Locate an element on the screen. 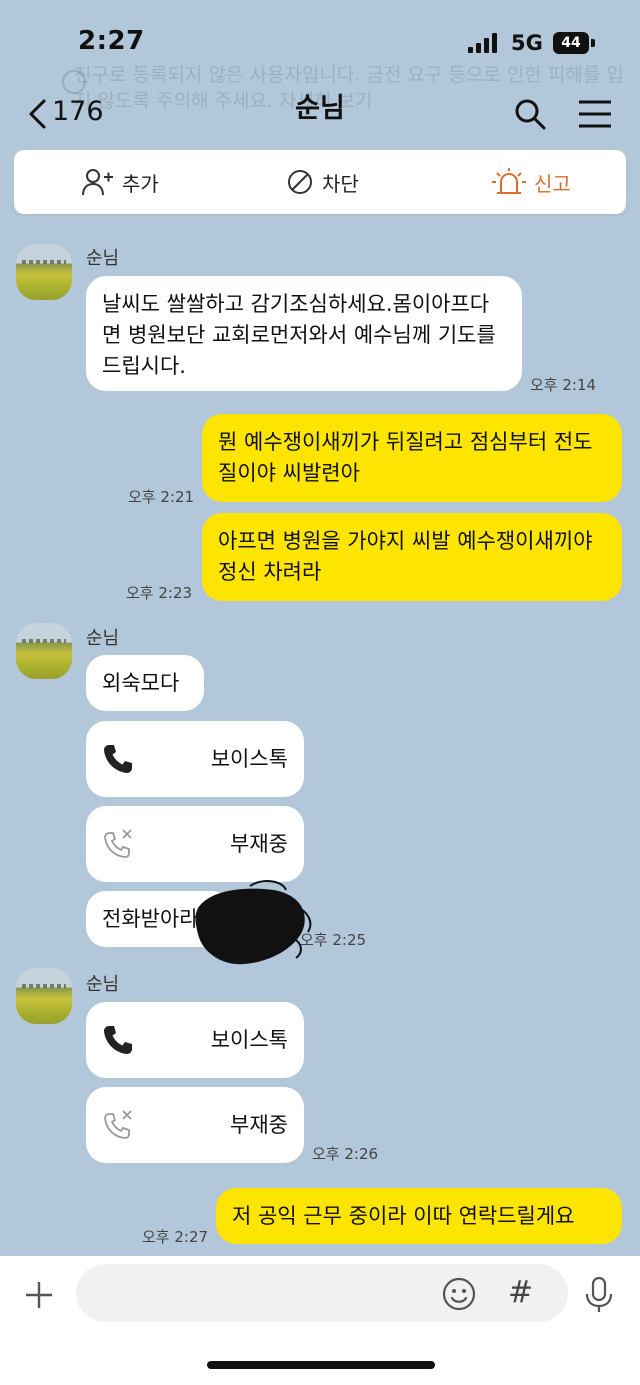 The image size is (640, 1385). action-bar: 추가 차단 신고 is located at coordinates (320, 182).